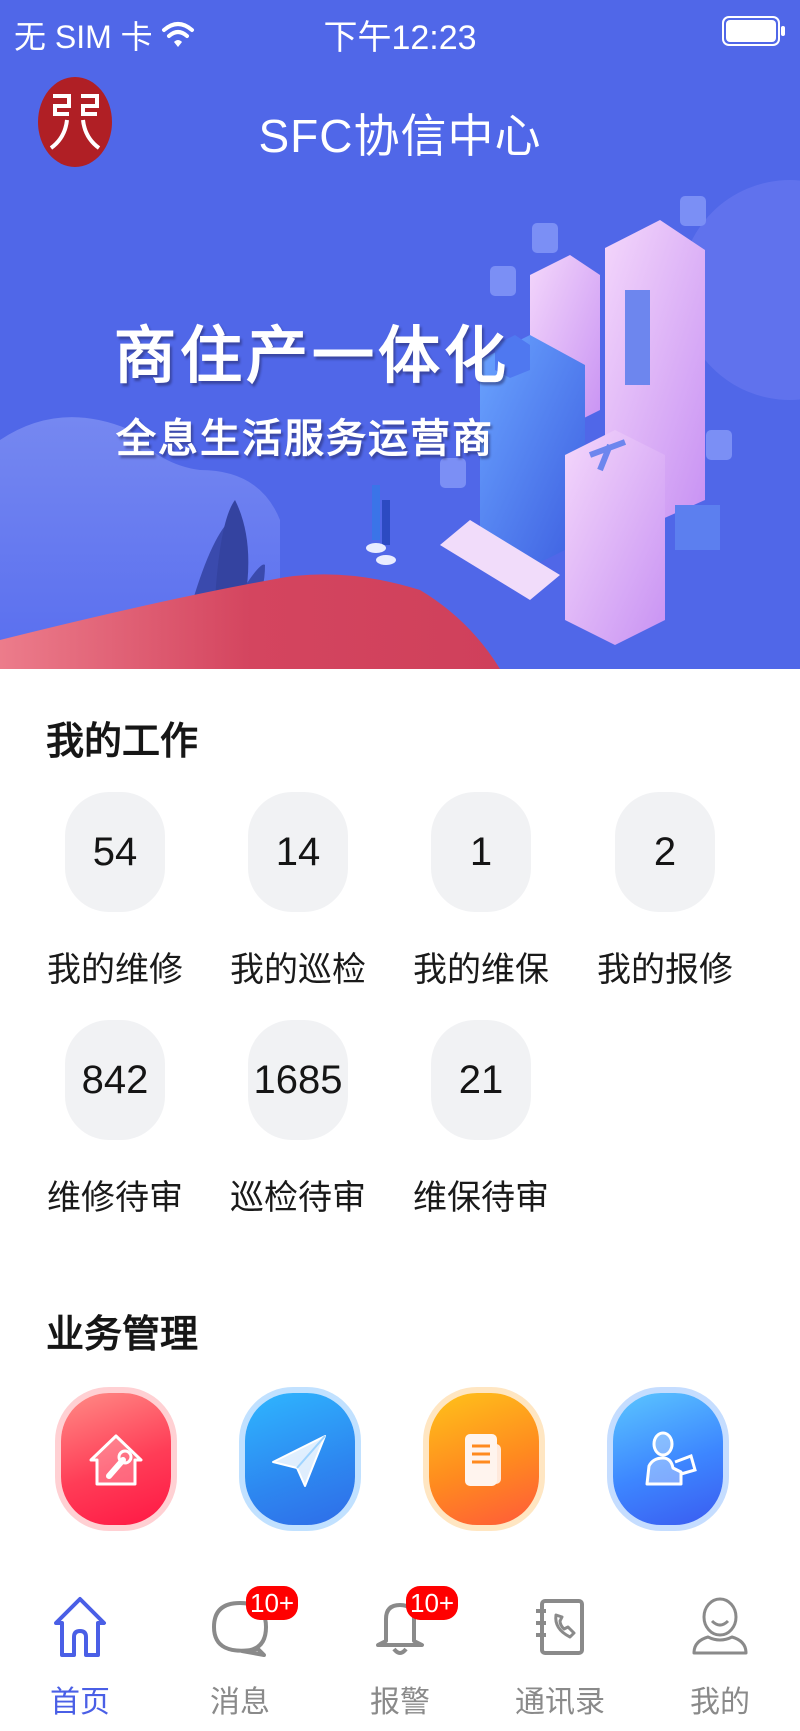 The image size is (800, 1731). What do you see at coordinates (400, 38) in the screenshot?
I see `status-time: 下午12:23` at bounding box center [400, 38].